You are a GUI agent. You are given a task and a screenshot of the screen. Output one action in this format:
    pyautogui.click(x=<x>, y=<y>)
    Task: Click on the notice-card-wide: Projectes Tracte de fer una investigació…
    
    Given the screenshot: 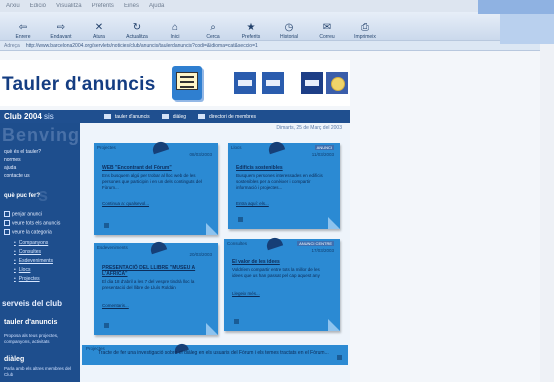 What is the action you would take?
    pyautogui.click(x=215, y=353)
    